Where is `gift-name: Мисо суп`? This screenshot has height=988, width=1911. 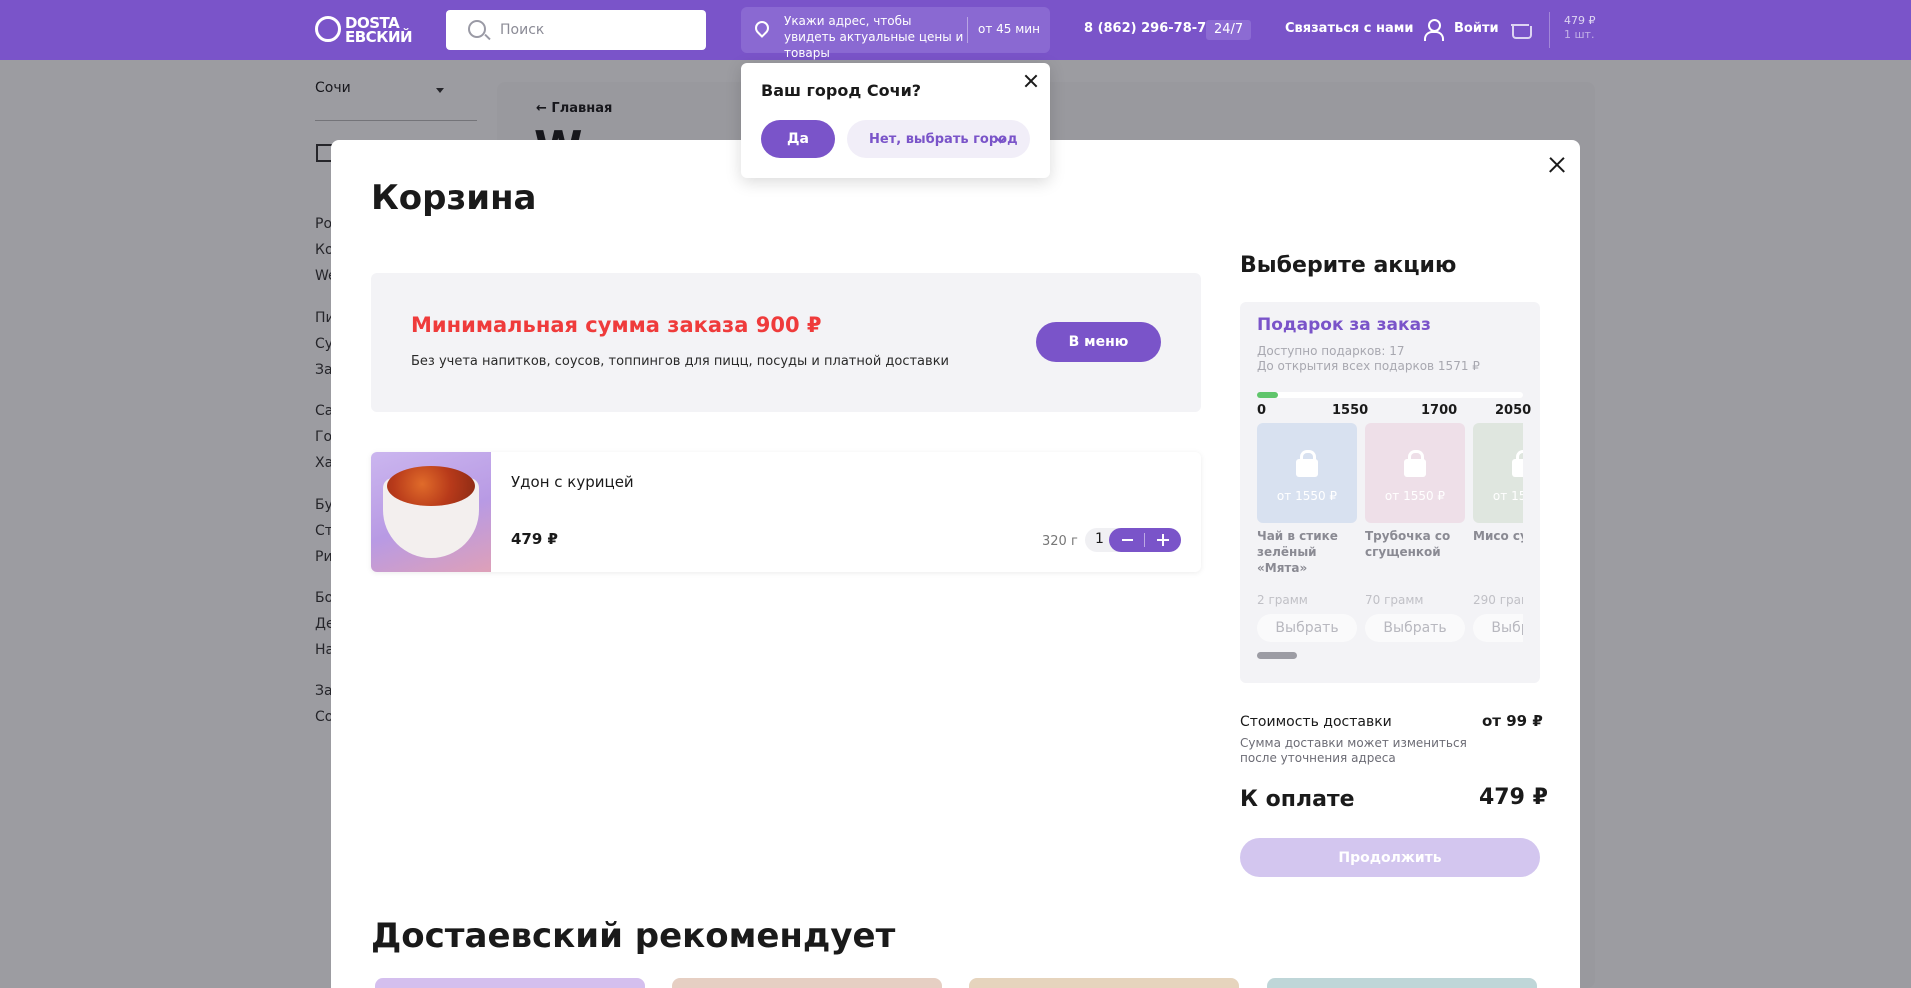 gift-name: Мисо суп is located at coordinates (1498, 536).